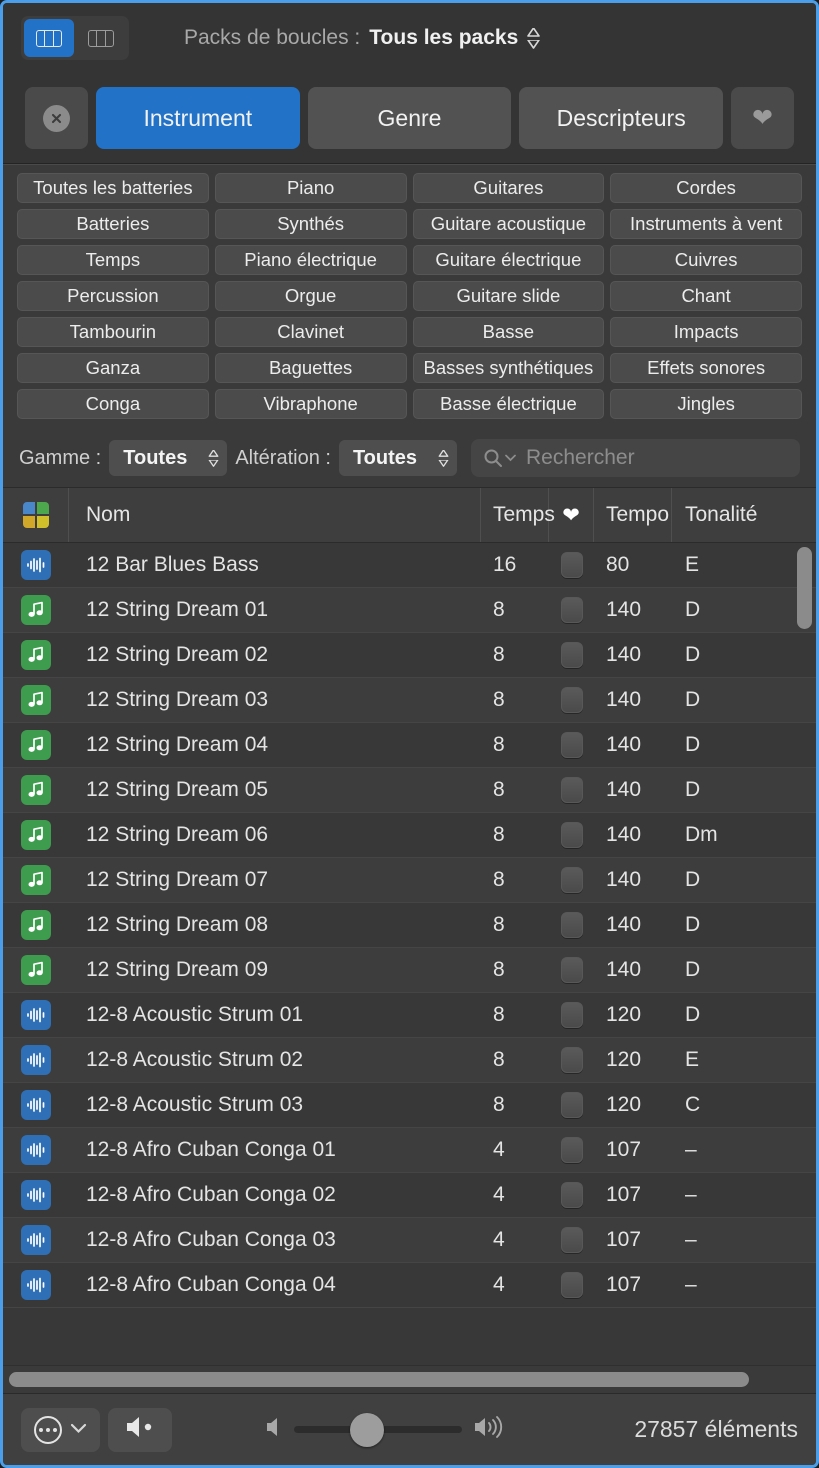 This screenshot has height=1468, width=819. What do you see at coordinates (198, 118) in the screenshot?
I see `tab-instrument: Instrument` at bounding box center [198, 118].